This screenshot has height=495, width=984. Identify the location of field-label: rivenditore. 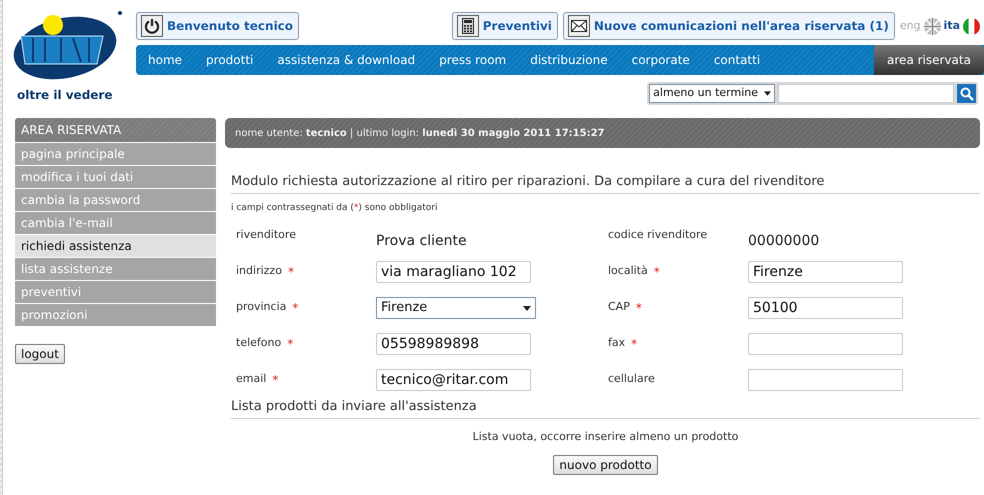
(266, 235).